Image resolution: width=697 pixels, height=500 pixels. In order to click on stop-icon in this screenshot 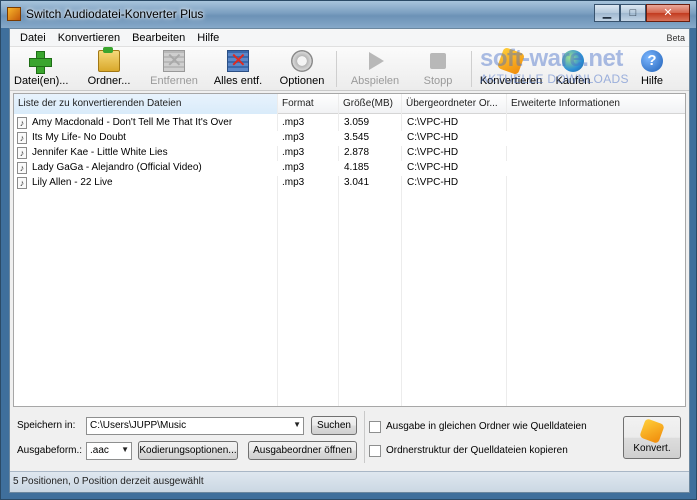, I will do `click(438, 61)`.